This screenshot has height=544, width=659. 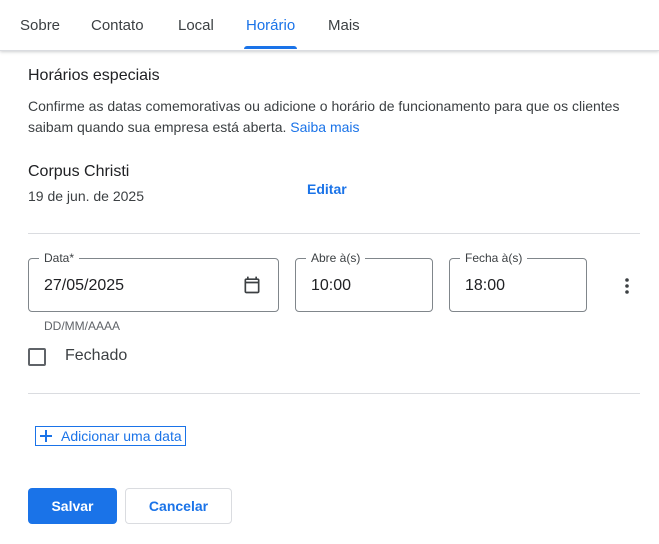 I want to click on tab-sobre: Sobre, so click(x=40, y=25).